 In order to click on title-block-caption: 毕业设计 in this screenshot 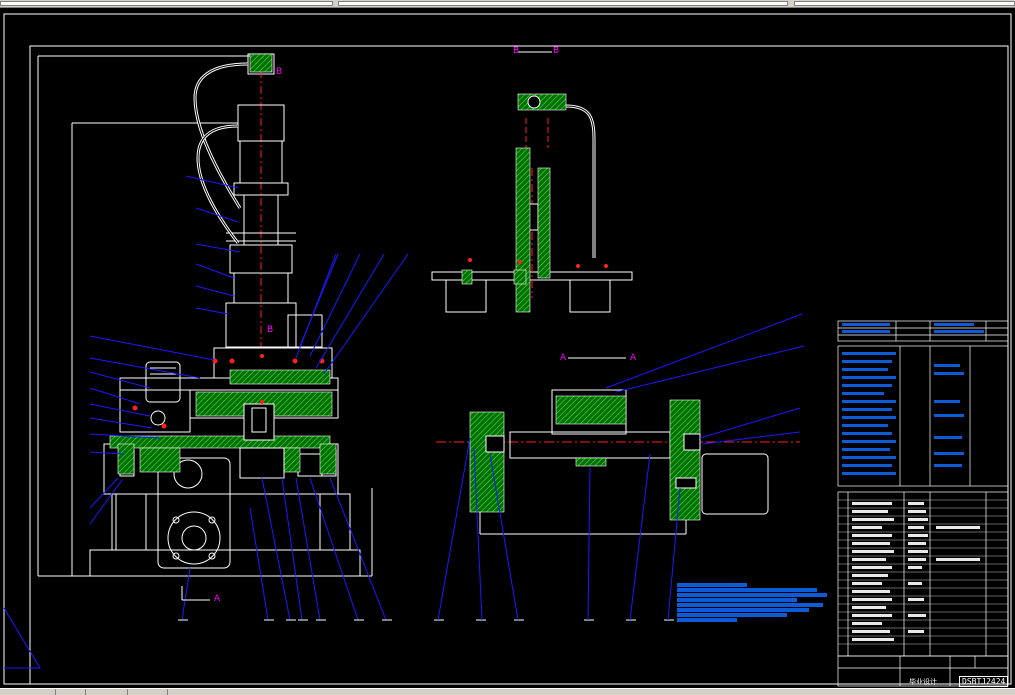, I will do `click(923, 682)`.